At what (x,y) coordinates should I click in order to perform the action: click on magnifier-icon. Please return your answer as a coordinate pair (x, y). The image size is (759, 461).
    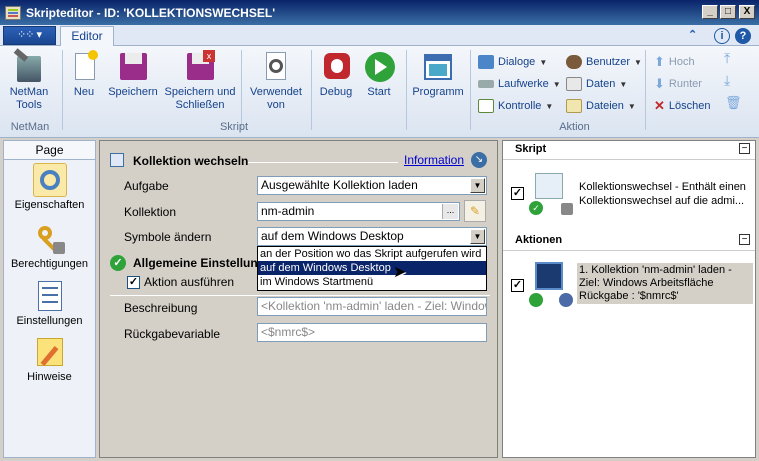
    Looking at the image, I should click on (276, 67).